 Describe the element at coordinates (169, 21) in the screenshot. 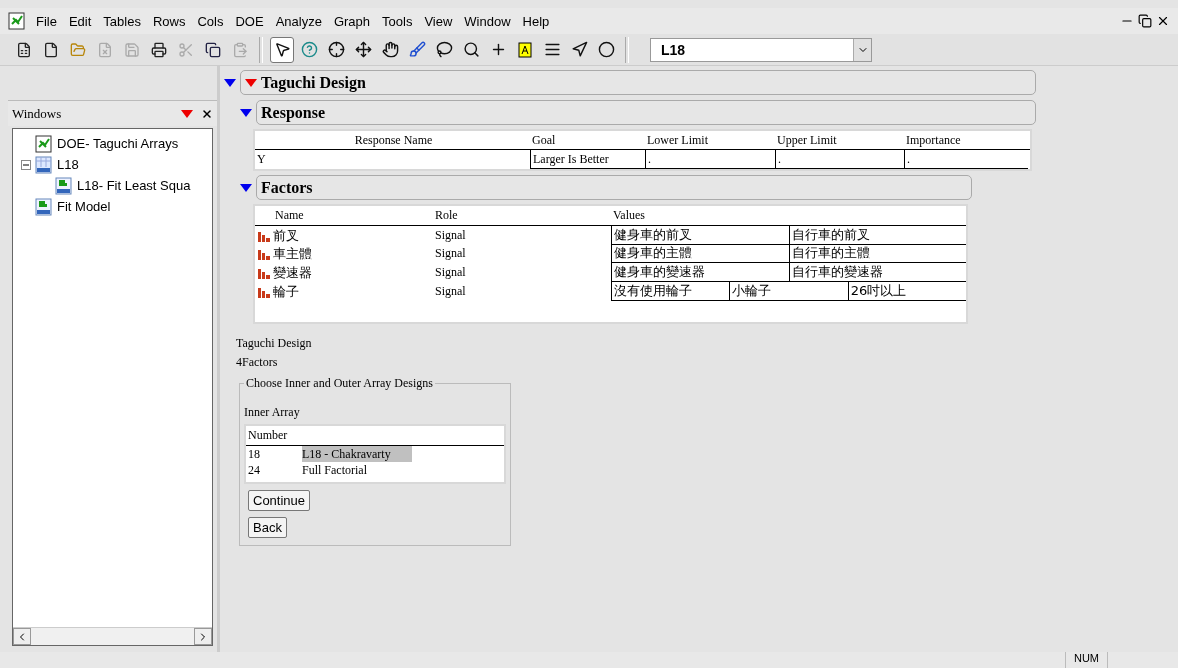

I see `menu-item: Rows` at that location.